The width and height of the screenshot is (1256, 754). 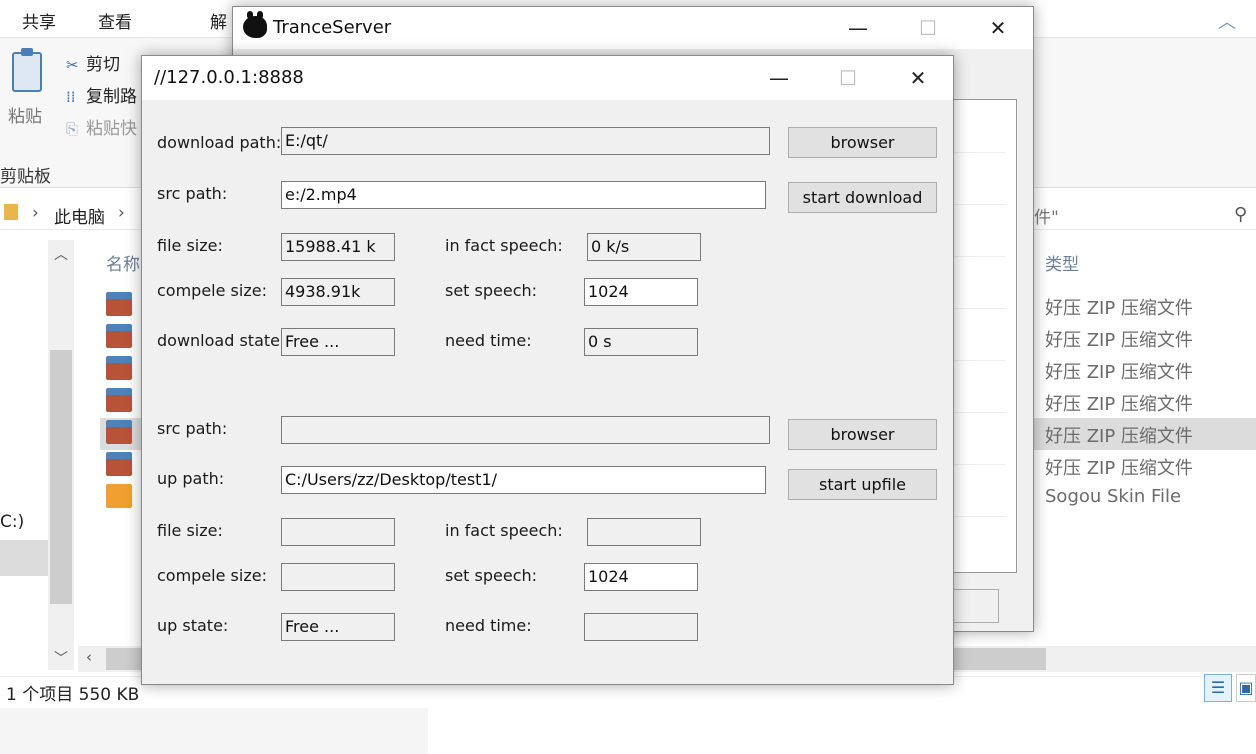 I want to click on download-compele-size-label: compele size:, so click(x=212, y=290).